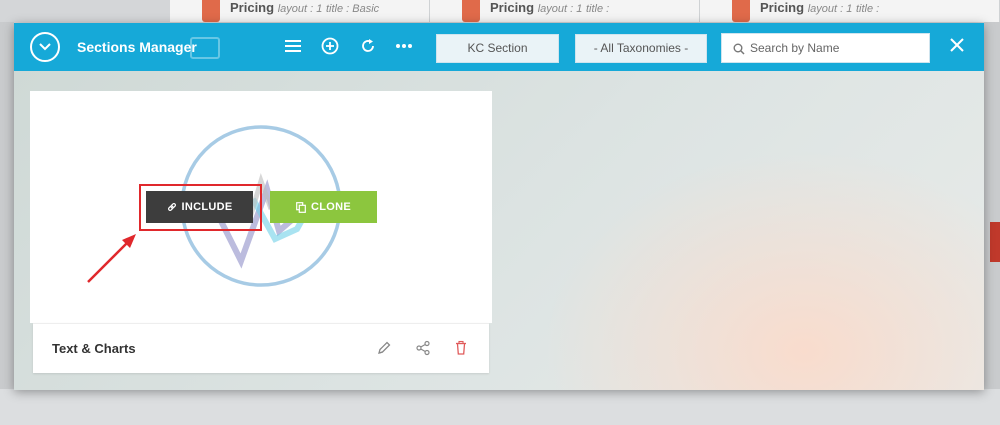 The height and width of the screenshot is (425, 1000). I want to click on bg-left-panel, so click(7, 223).